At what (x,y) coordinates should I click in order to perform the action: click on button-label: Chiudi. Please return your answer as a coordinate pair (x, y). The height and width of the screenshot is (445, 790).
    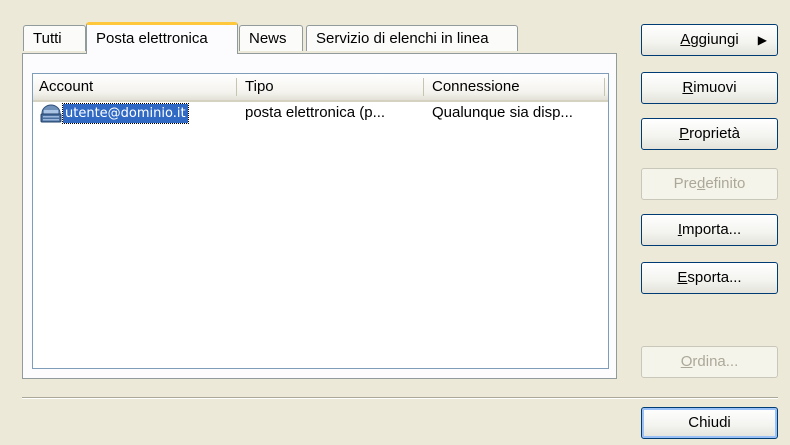
    Looking at the image, I should click on (709, 422).